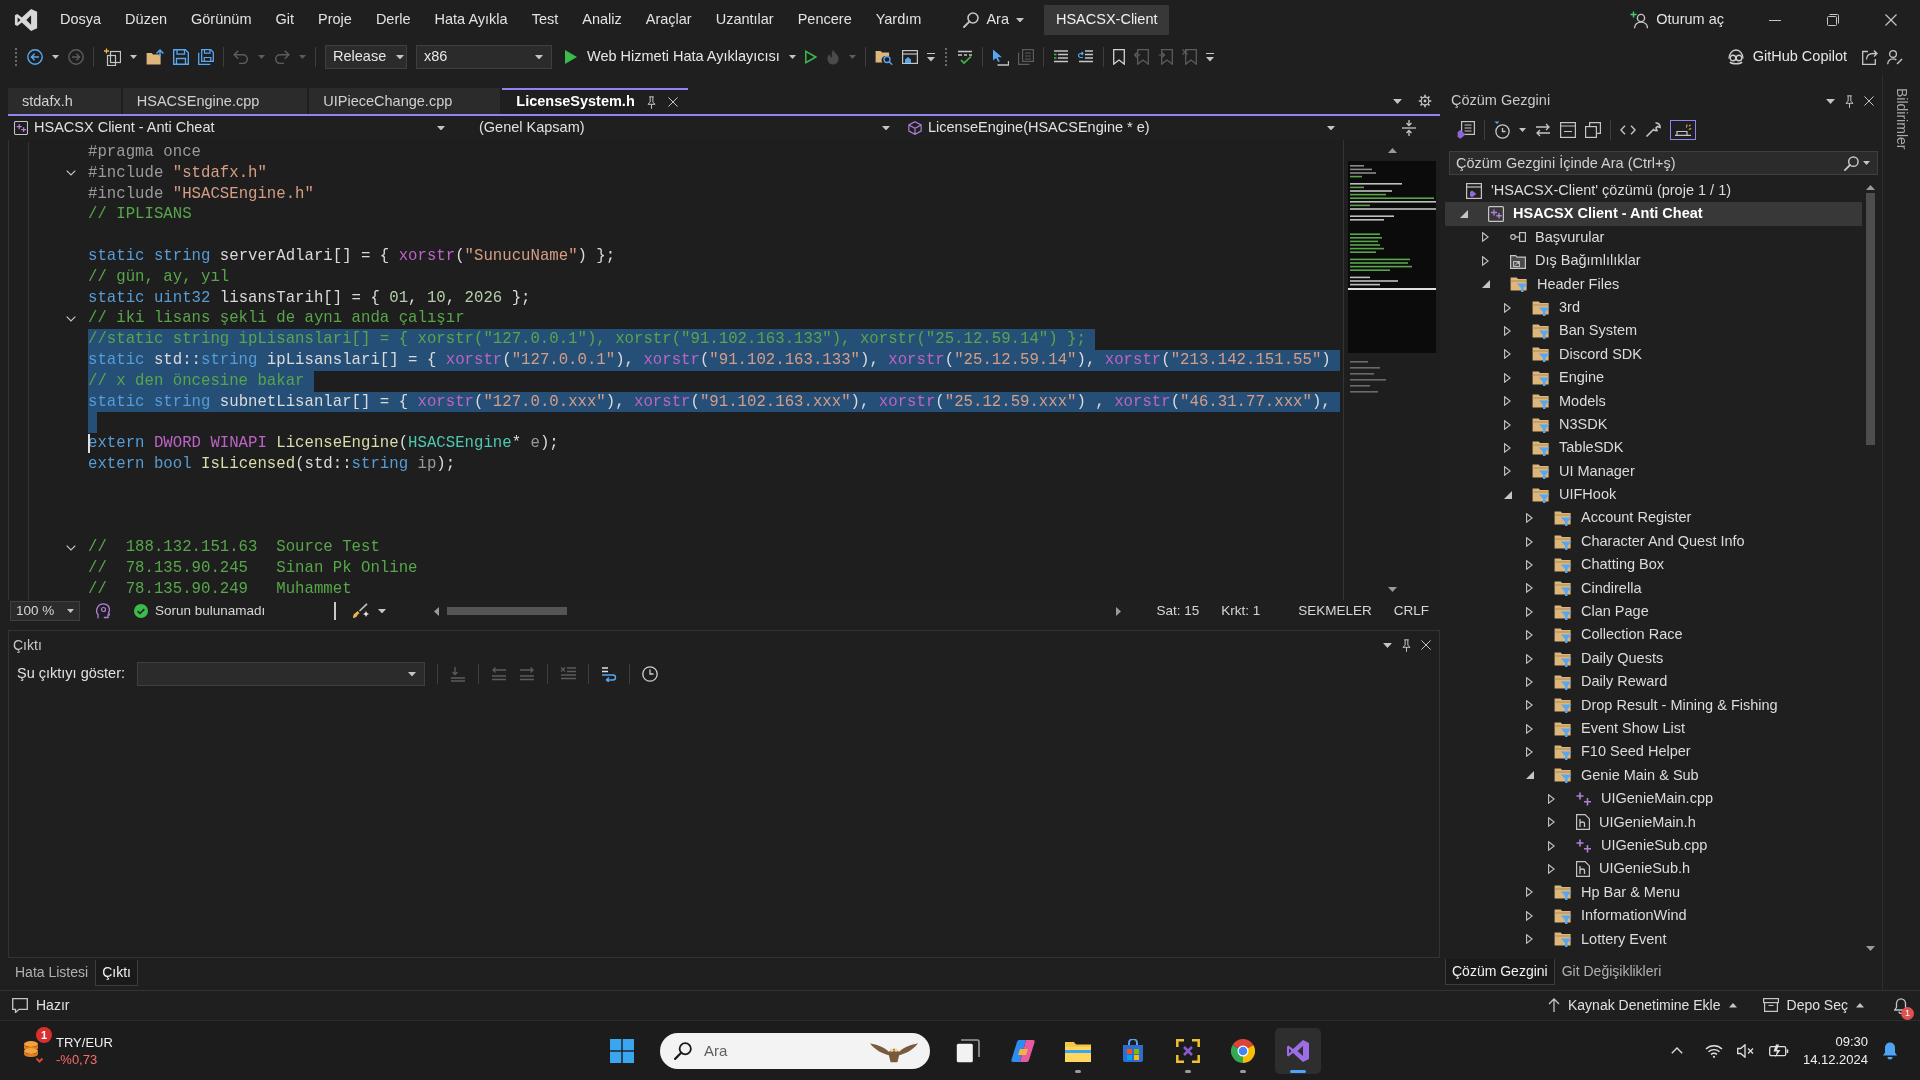 This screenshot has width=1920, height=1080. I want to click on column-position: Krkt: 1, so click(1241, 611).